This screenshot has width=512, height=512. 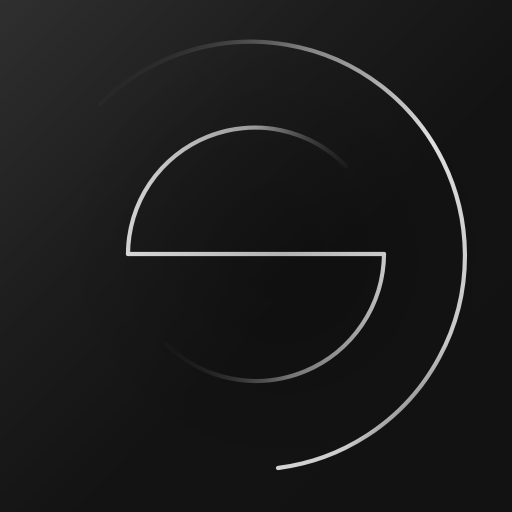 I want to click on inner-lower-arc, so click(x=275, y=317).